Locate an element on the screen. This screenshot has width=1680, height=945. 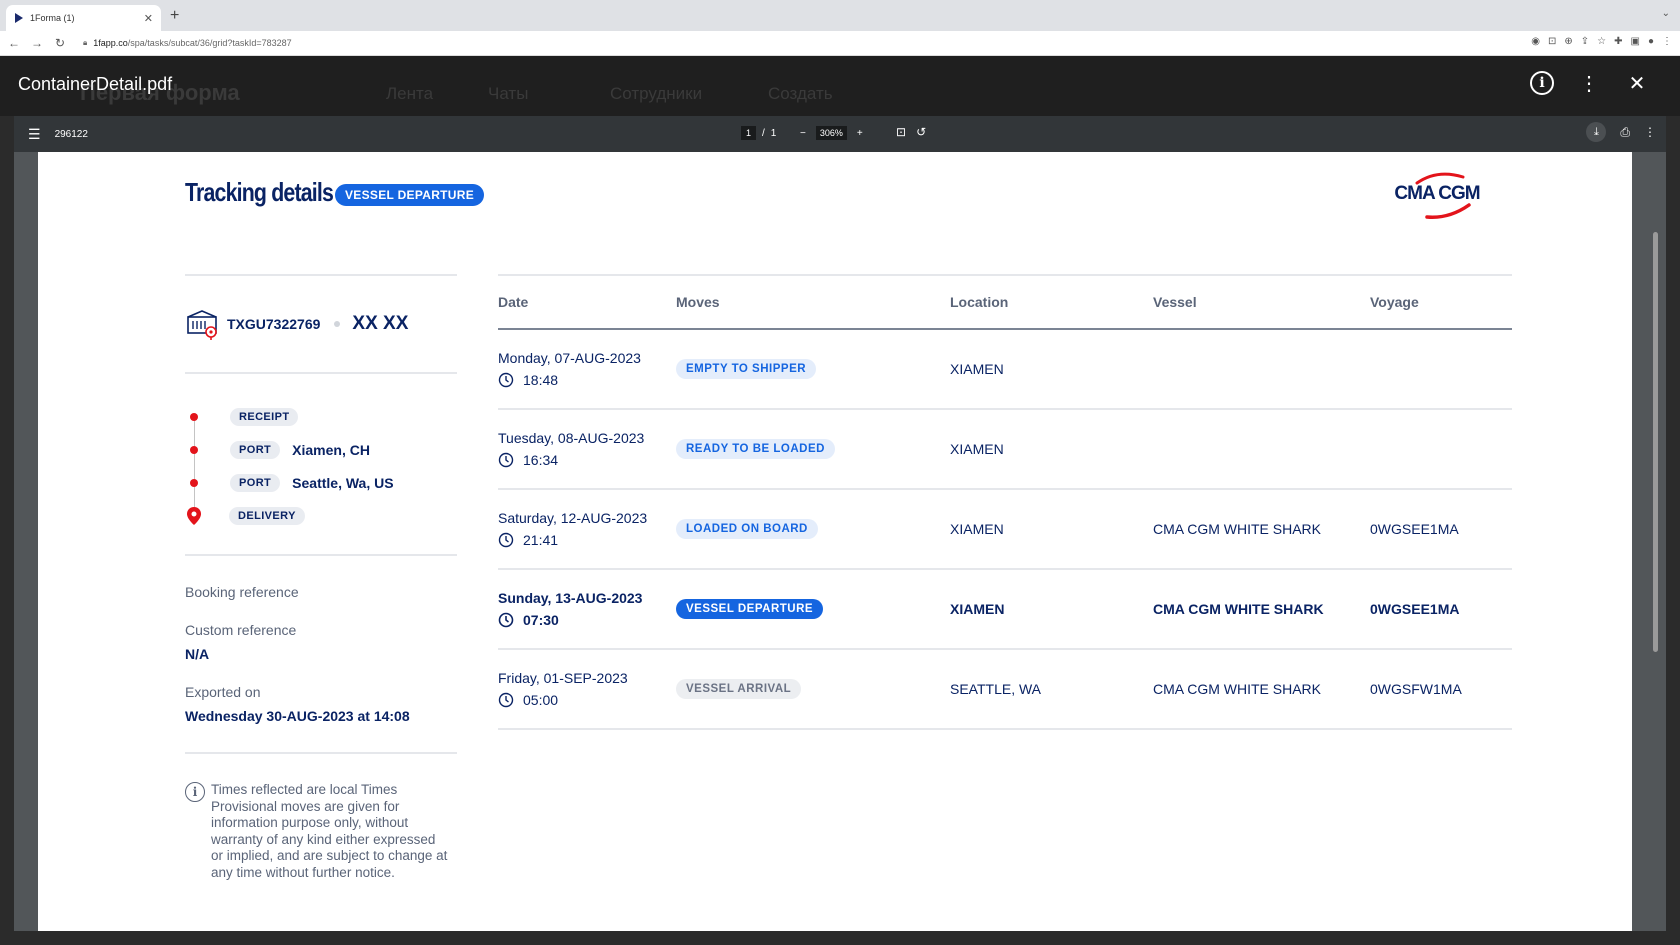
move-time-wrap: 05:00 is located at coordinates (587, 700).